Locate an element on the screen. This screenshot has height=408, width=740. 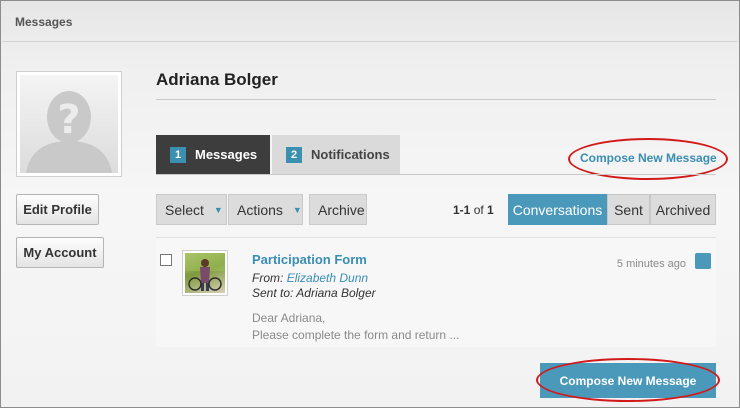
pager-total: 1 is located at coordinates (490, 210).